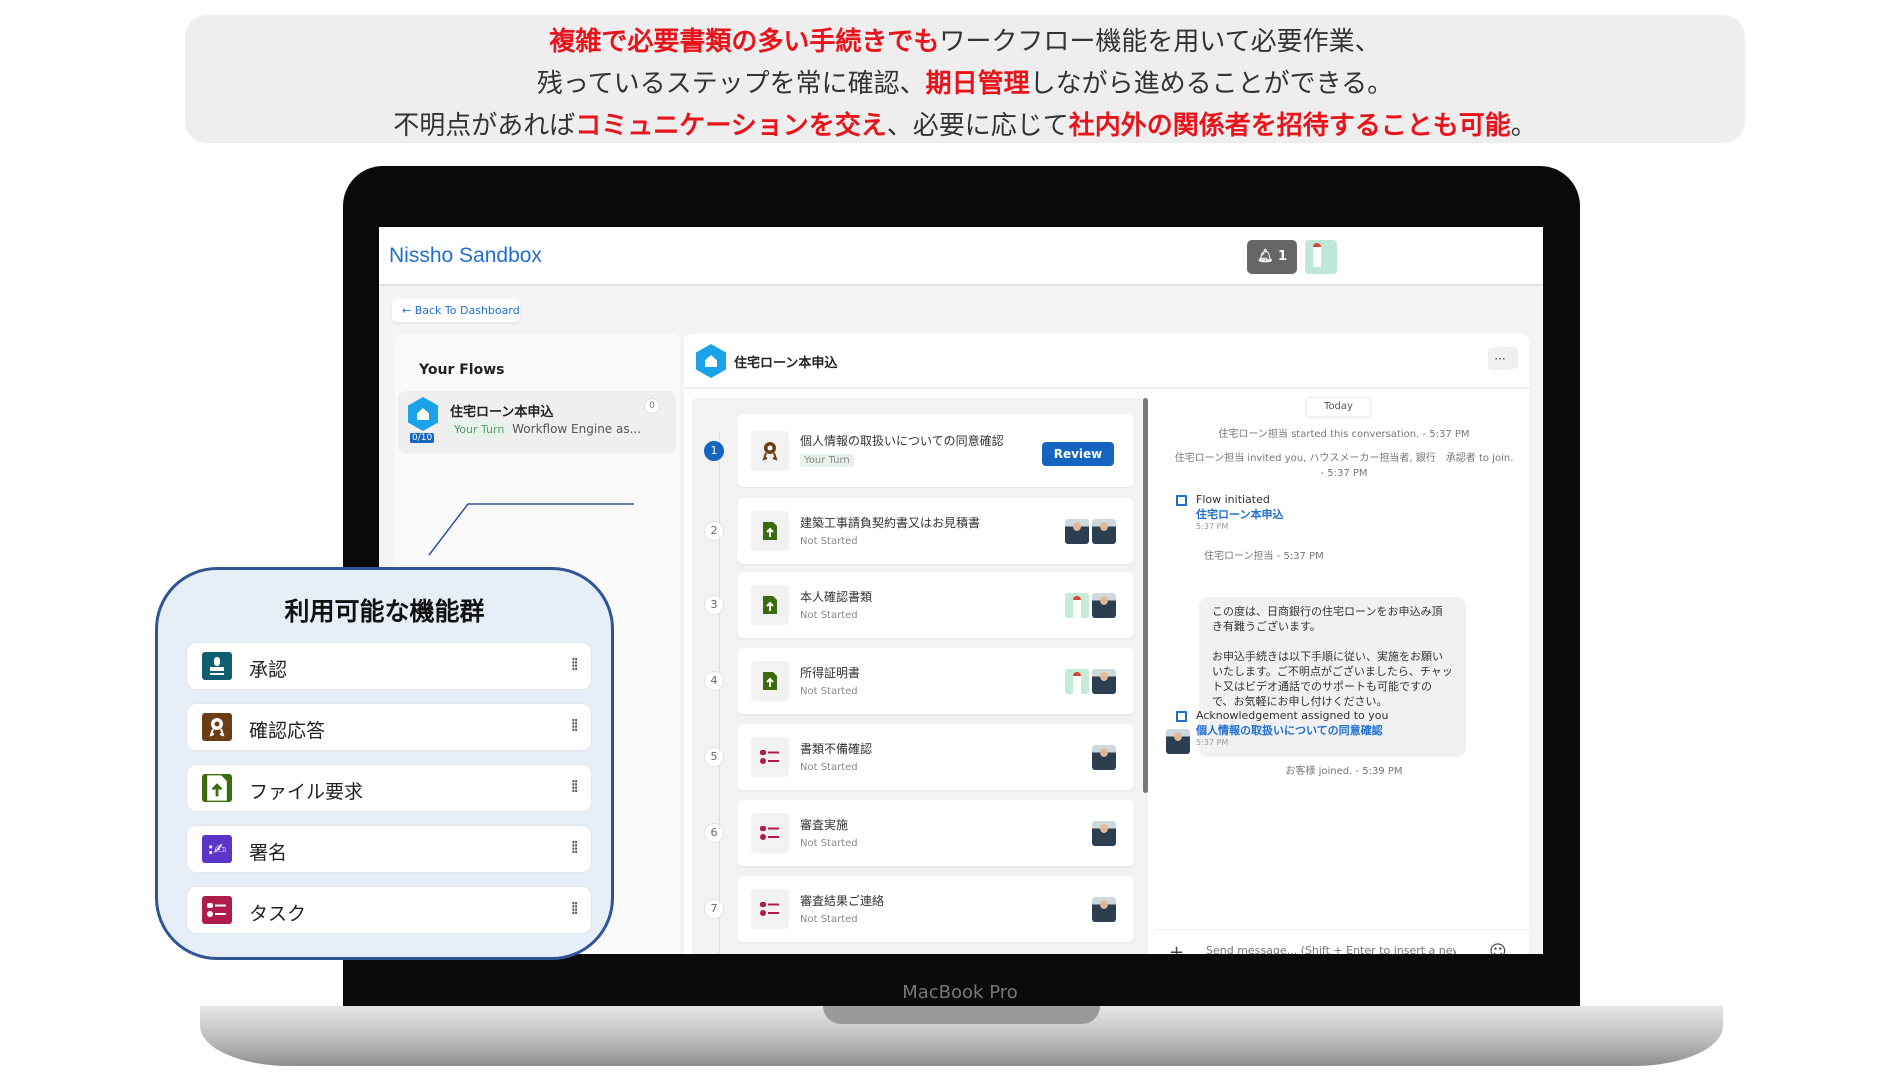  I want to click on file-upload-icon, so click(217, 788).